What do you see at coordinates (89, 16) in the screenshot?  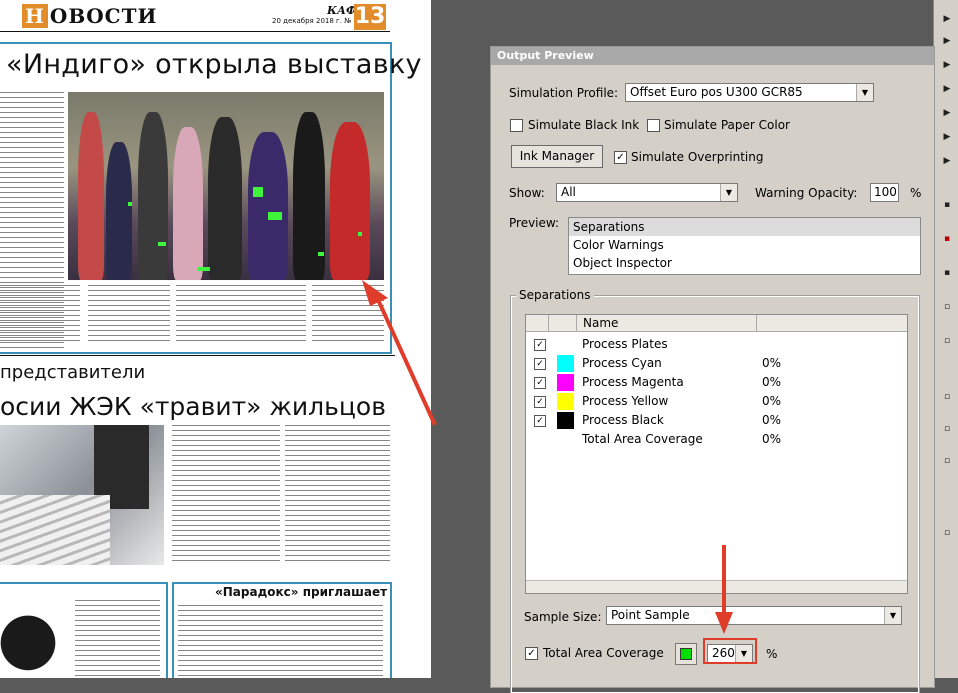 I see `section-title: Н ОВОСТИ` at bounding box center [89, 16].